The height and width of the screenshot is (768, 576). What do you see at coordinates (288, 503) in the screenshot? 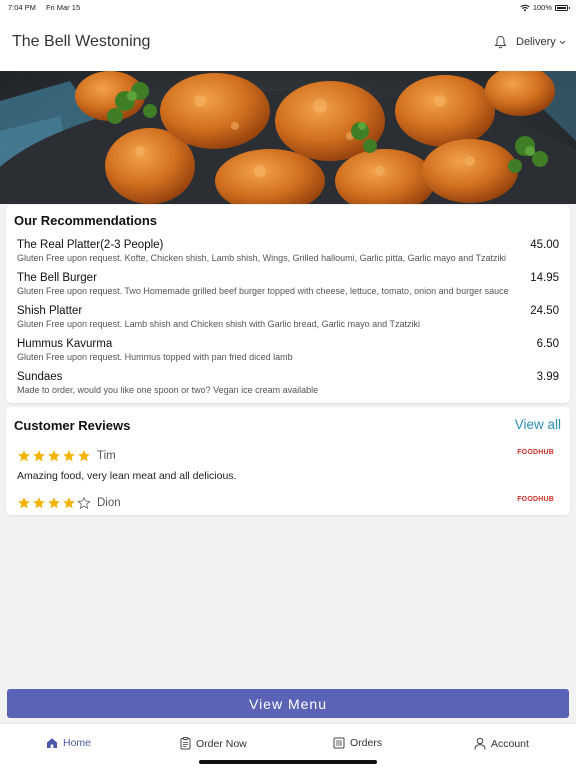
I see `review-item: Dion FOODHUB` at bounding box center [288, 503].